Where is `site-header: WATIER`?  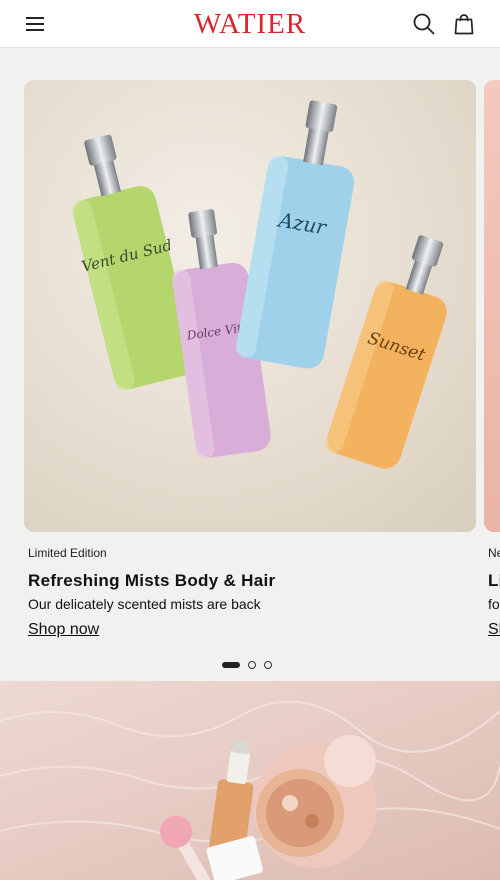
site-header: WATIER is located at coordinates (250, 24).